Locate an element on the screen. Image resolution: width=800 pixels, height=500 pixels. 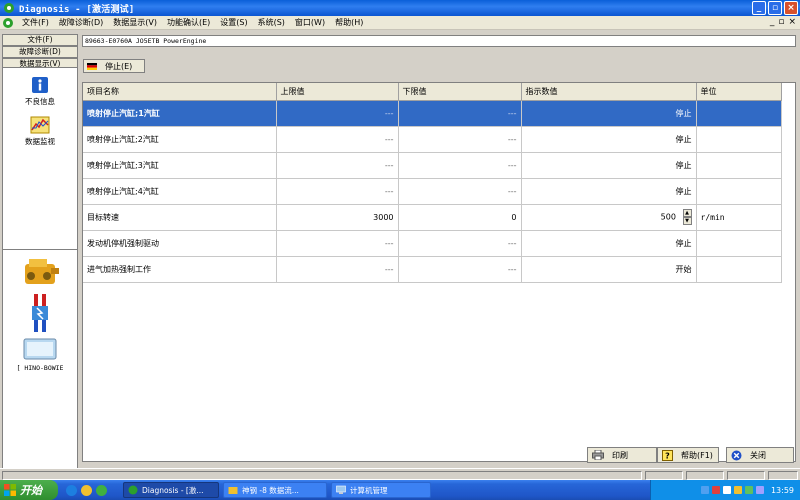
ecu-info-bar: 89663-E0760A JO5ETB PowerEngine is located at coordinates (439, 41).